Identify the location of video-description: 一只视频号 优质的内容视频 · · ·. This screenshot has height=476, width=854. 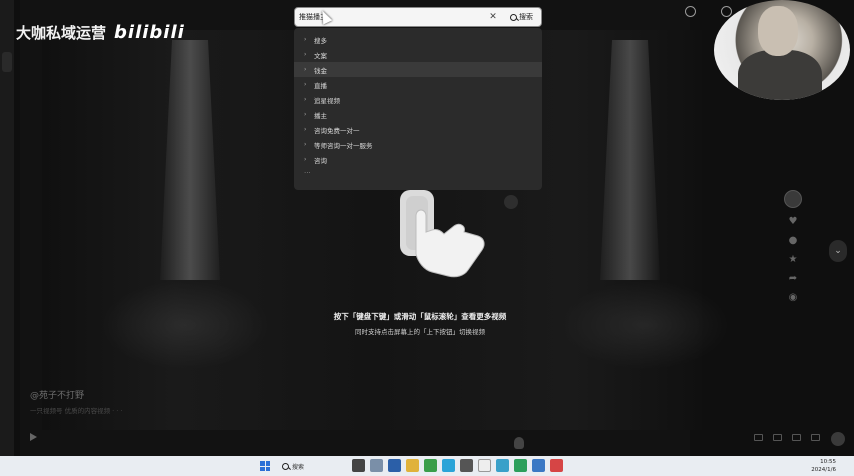
(76, 411).